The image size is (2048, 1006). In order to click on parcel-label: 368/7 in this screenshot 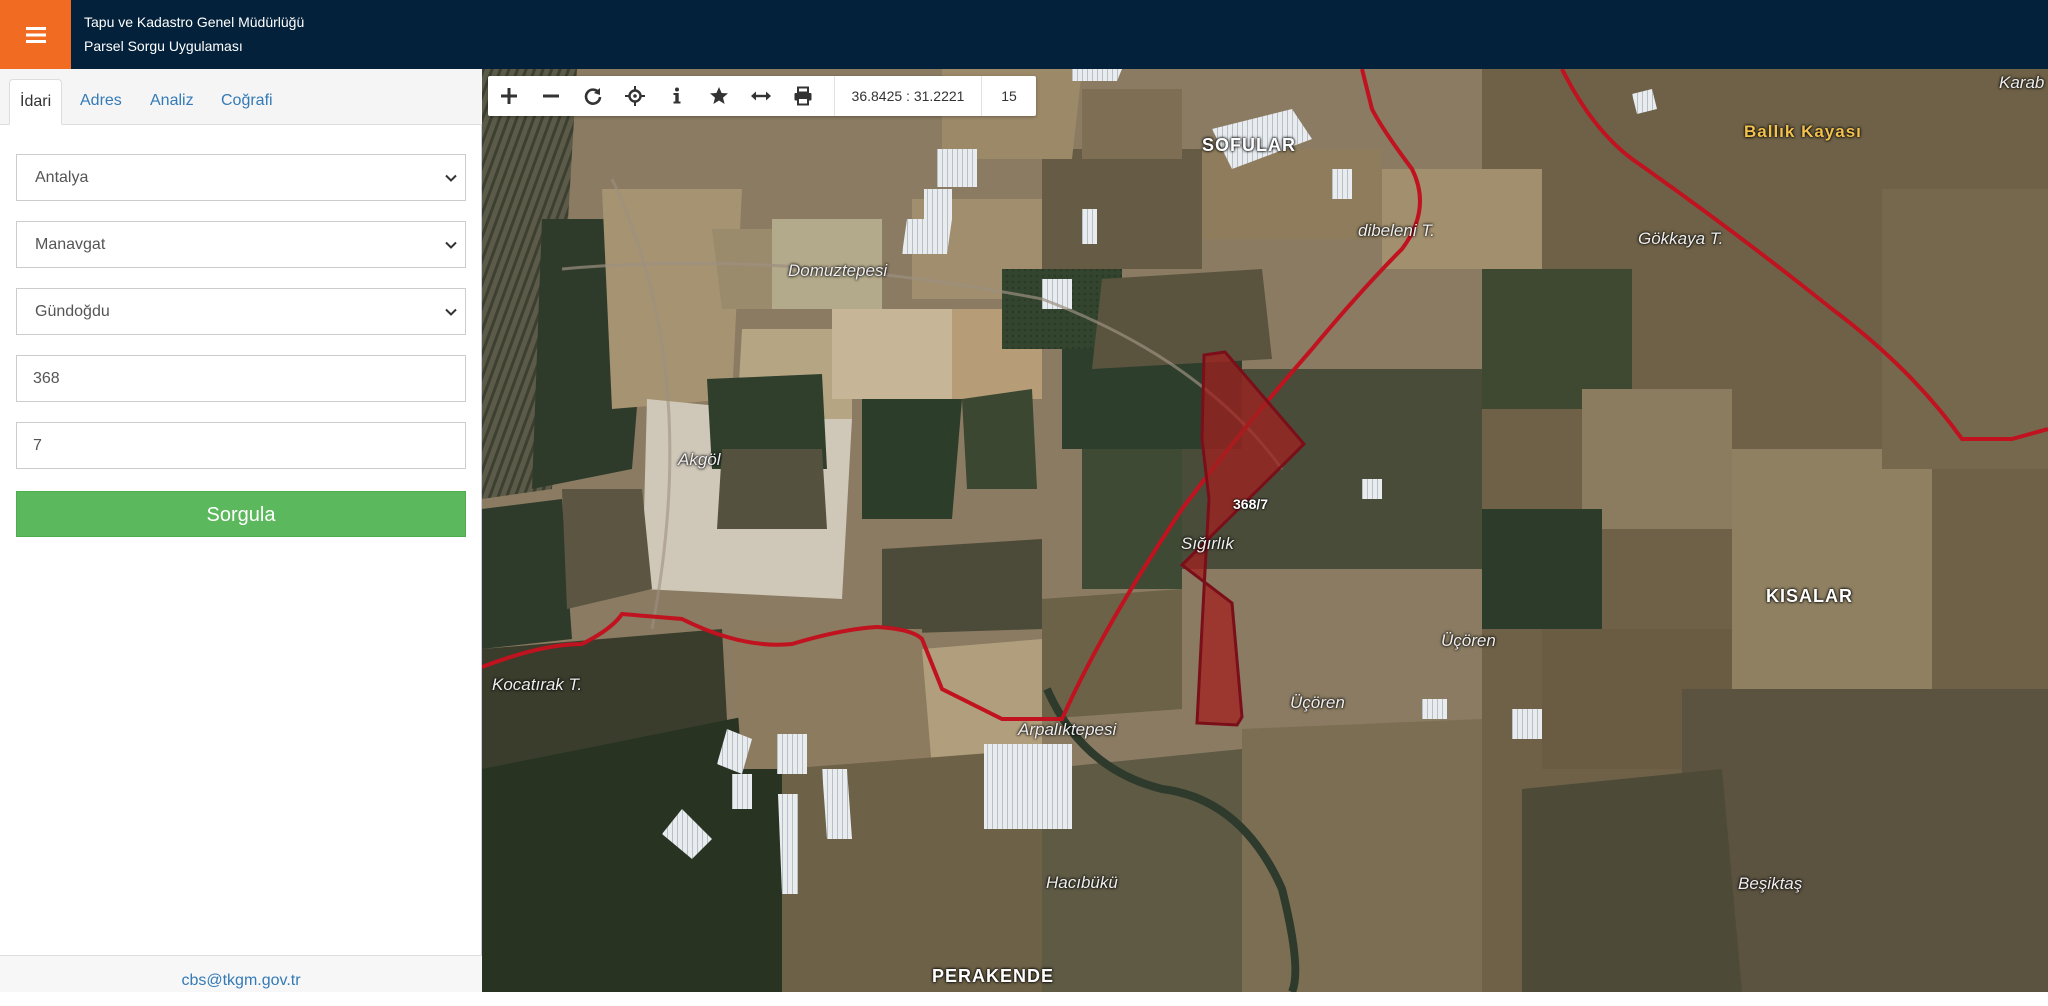, I will do `click(1250, 504)`.